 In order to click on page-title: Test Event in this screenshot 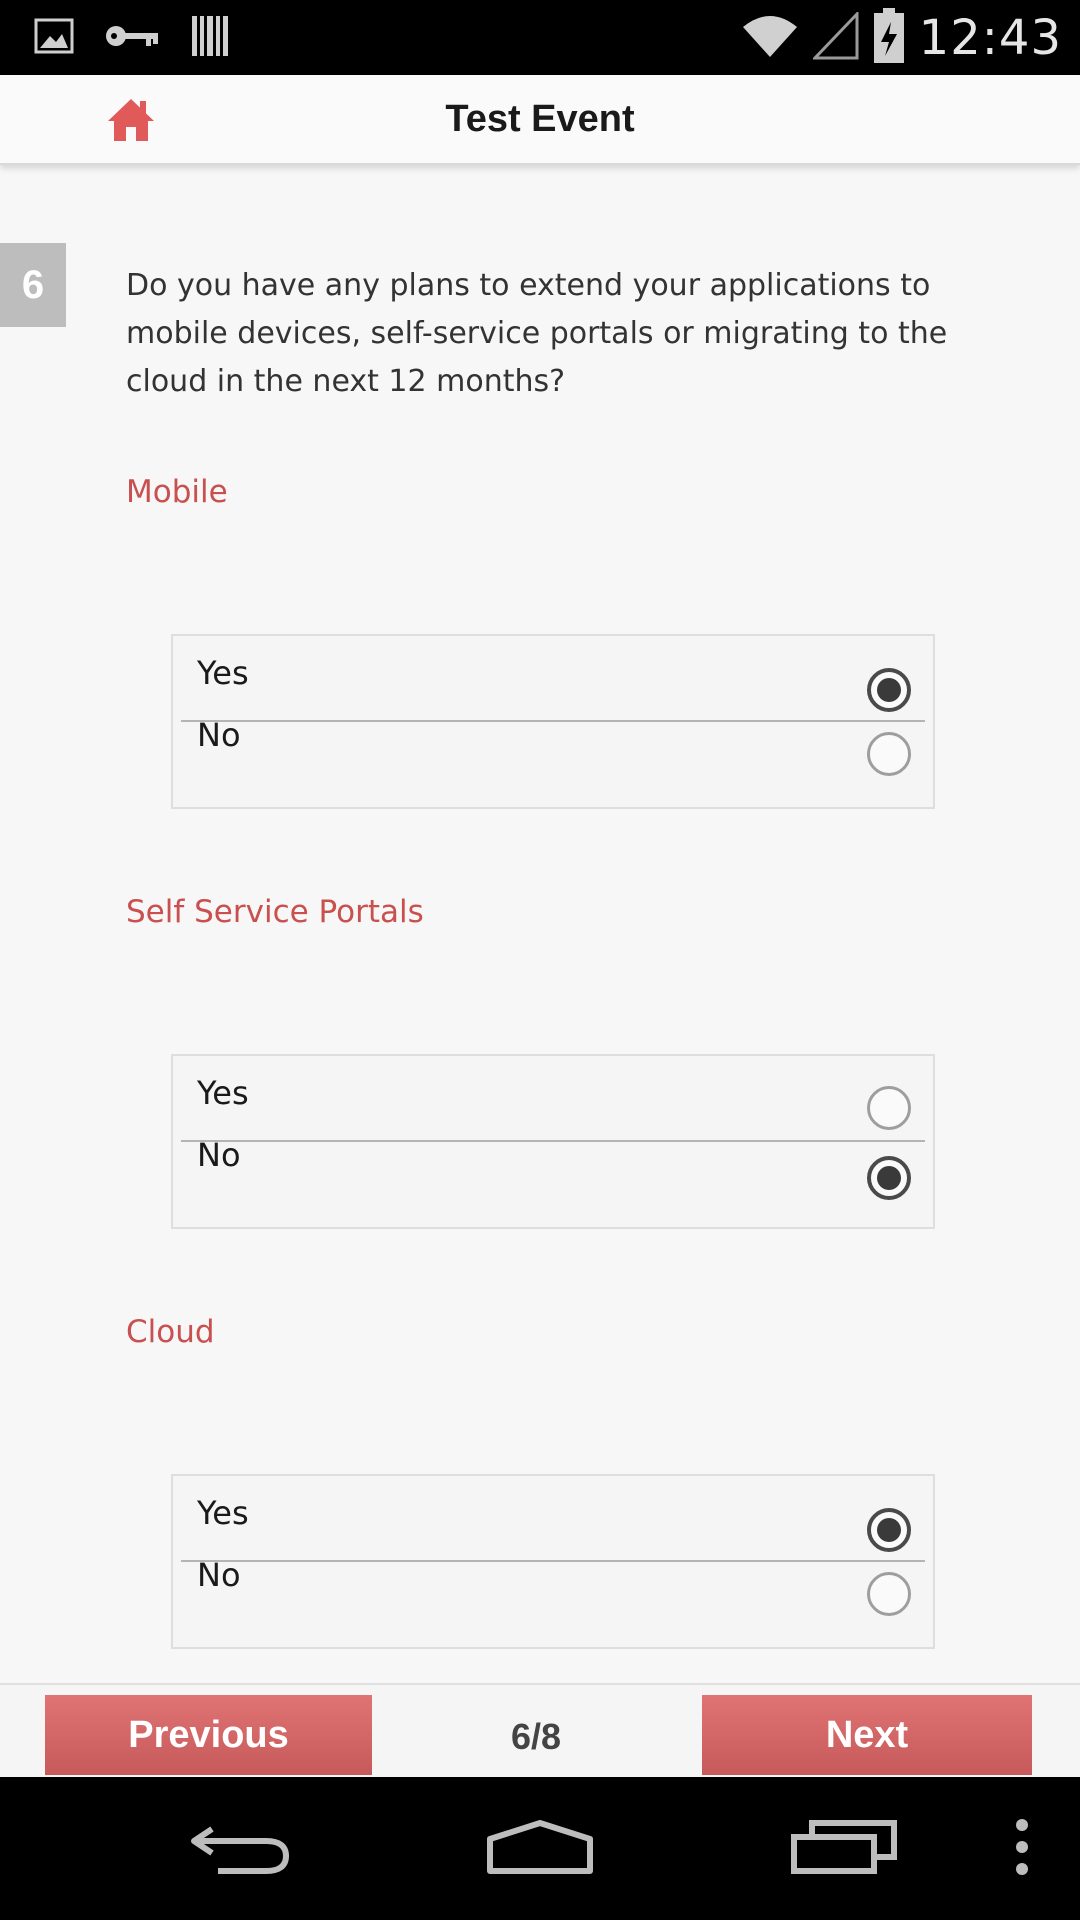, I will do `click(540, 118)`.